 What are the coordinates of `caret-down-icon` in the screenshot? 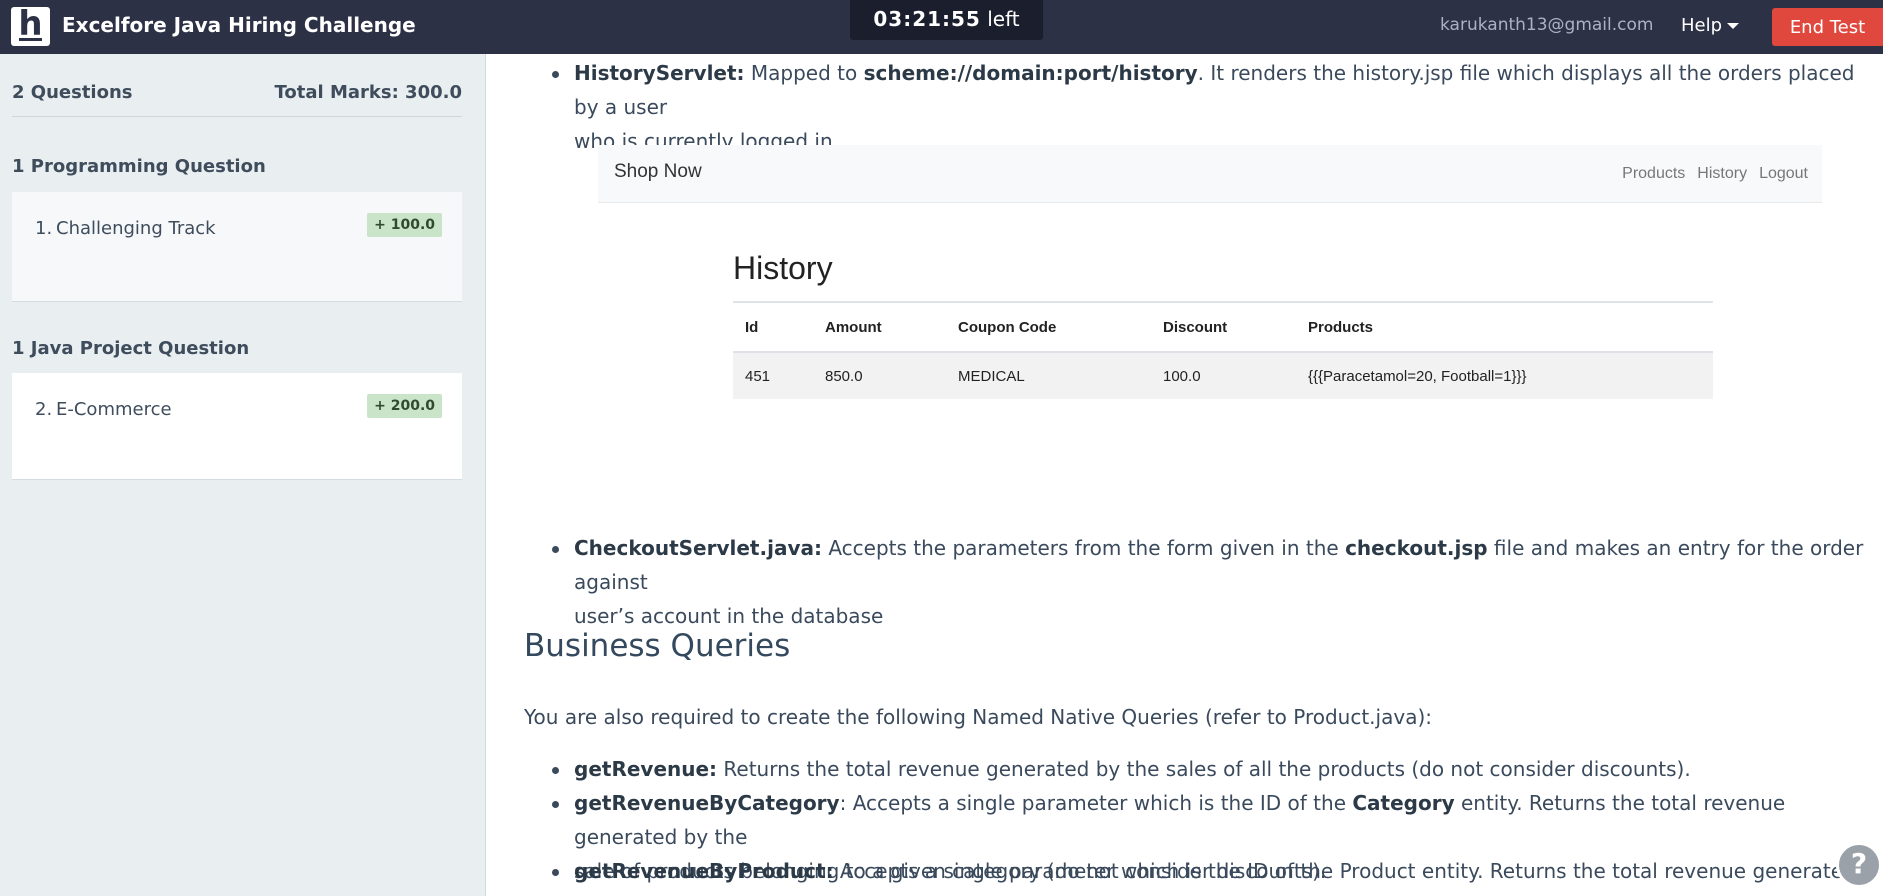 It's located at (1733, 26).